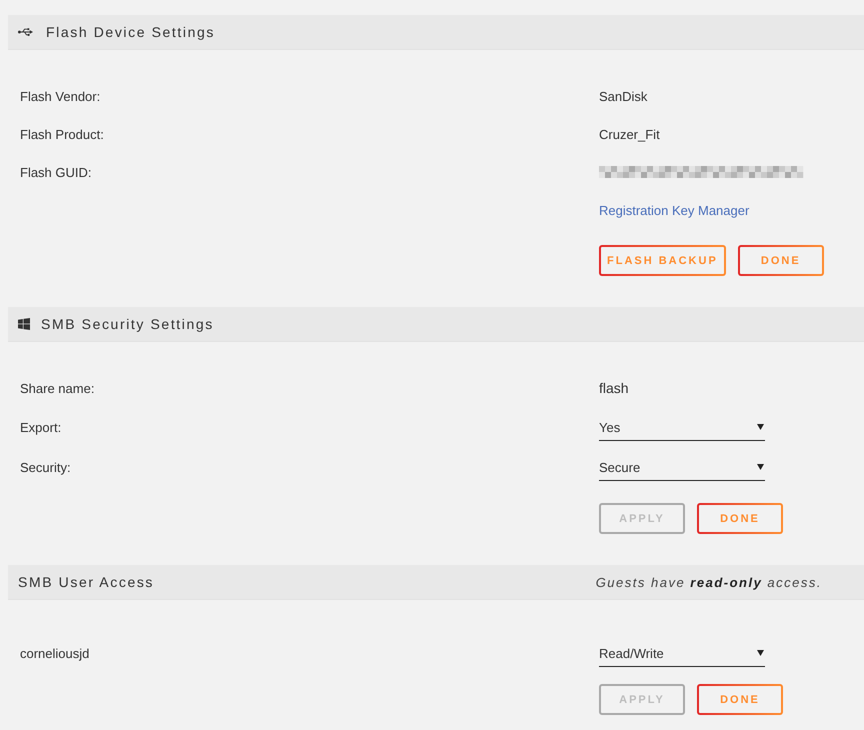  Describe the element at coordinates (24, 324) in the screenshot. I see `windows-icon` at that location.